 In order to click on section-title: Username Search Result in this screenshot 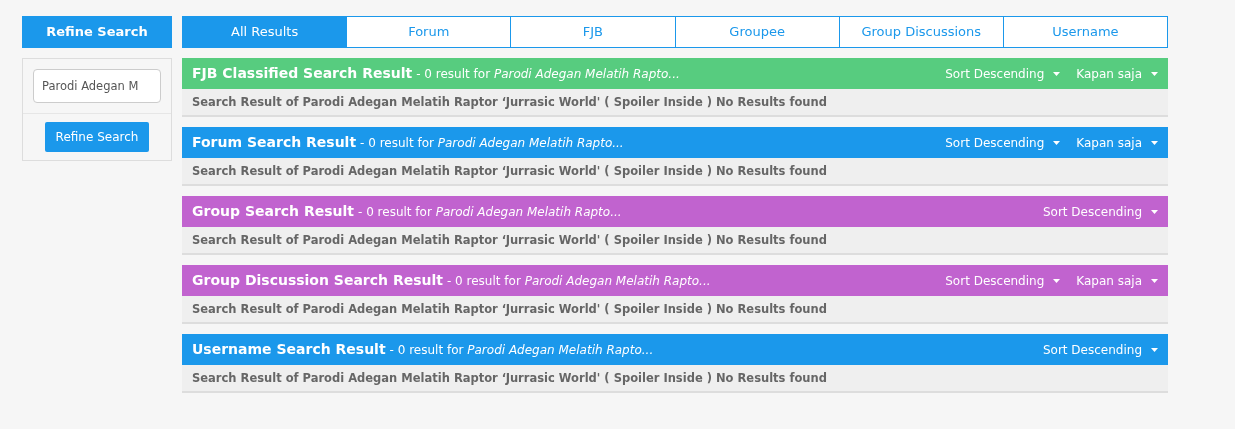, I will do `click(289, 349)`.